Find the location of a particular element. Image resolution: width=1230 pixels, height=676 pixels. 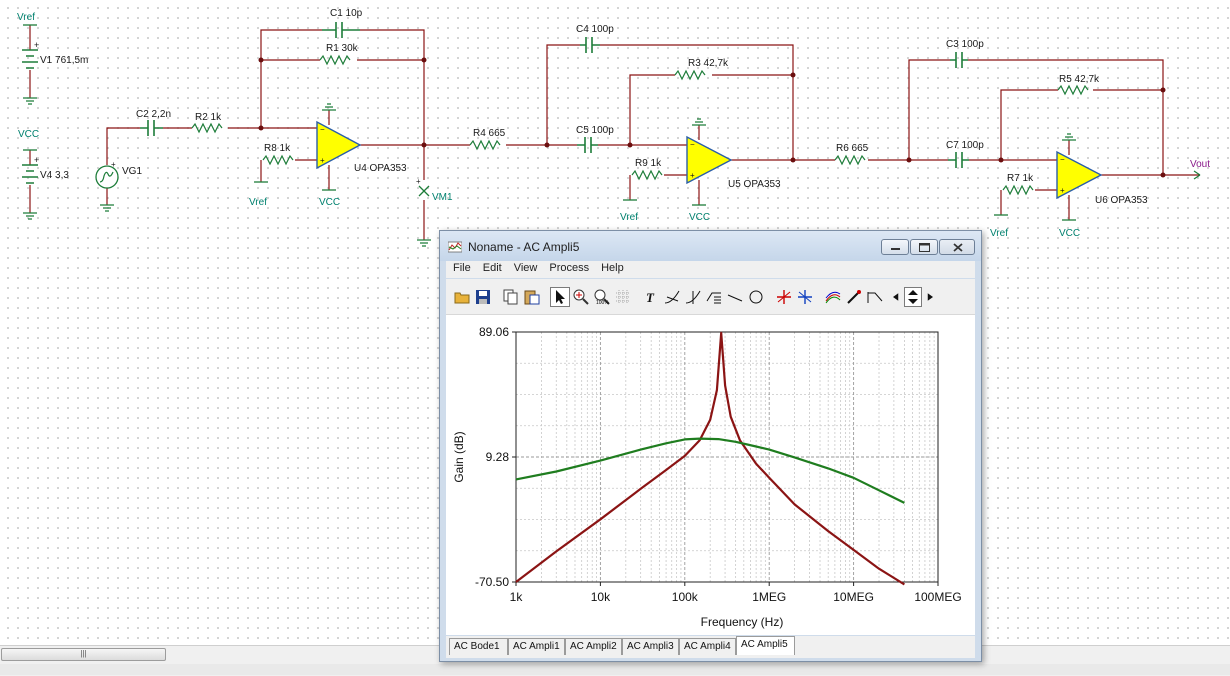

save-button is located at coordinates (483, 297).